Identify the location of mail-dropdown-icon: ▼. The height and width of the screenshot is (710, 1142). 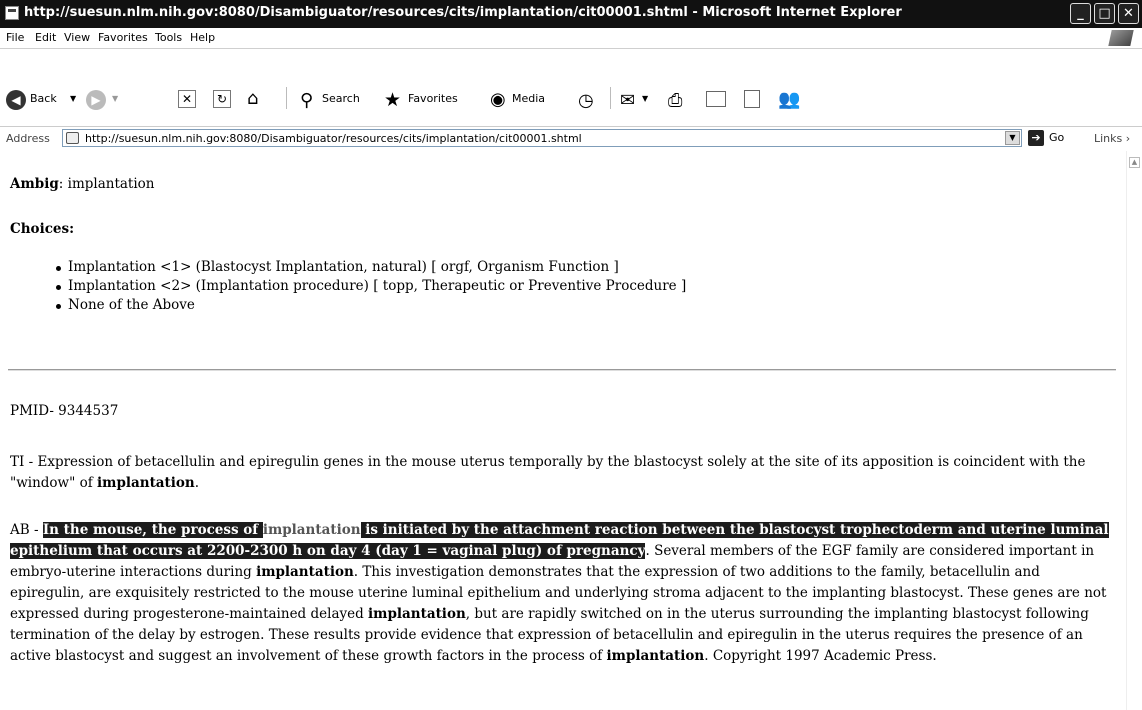
(645, 99).